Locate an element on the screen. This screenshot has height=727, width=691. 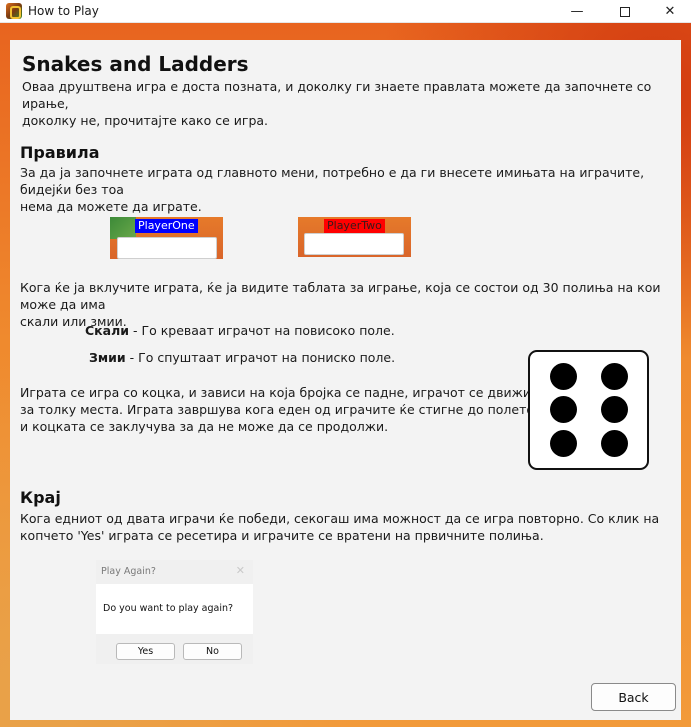
close-button: ✕ is located at coordinates (669, 11).